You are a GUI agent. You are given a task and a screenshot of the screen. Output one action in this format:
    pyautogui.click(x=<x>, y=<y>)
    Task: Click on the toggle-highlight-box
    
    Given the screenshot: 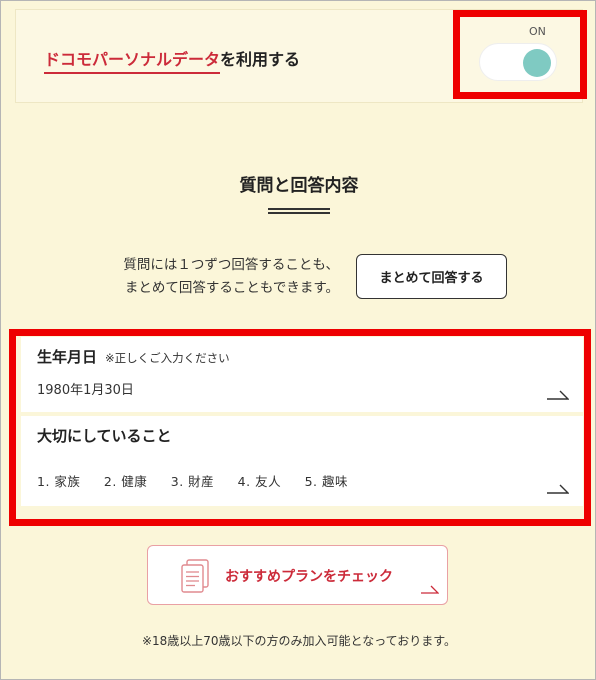 What is the action you would take?
    pyautogui.click(x=520, y=54)
    